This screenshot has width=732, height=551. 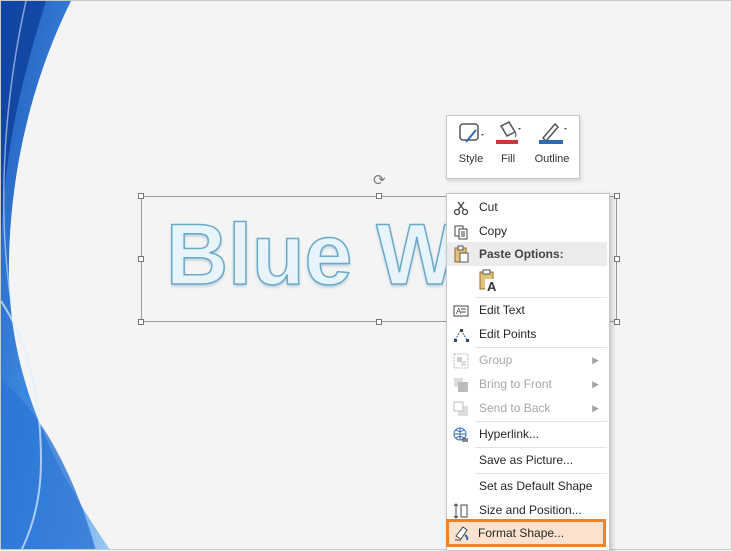 I want to click on copy-icon, so click(x=461, y=232).